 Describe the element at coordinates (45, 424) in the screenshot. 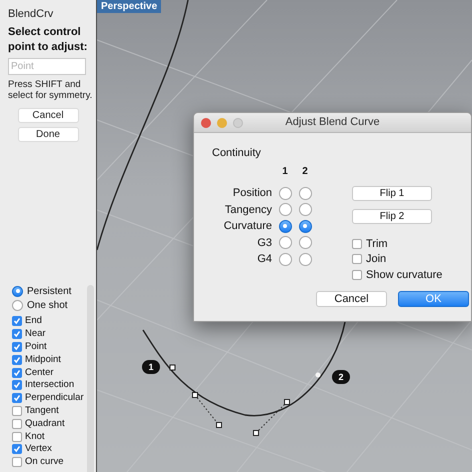

I see `checkbox-label: Quadrant` at that location.